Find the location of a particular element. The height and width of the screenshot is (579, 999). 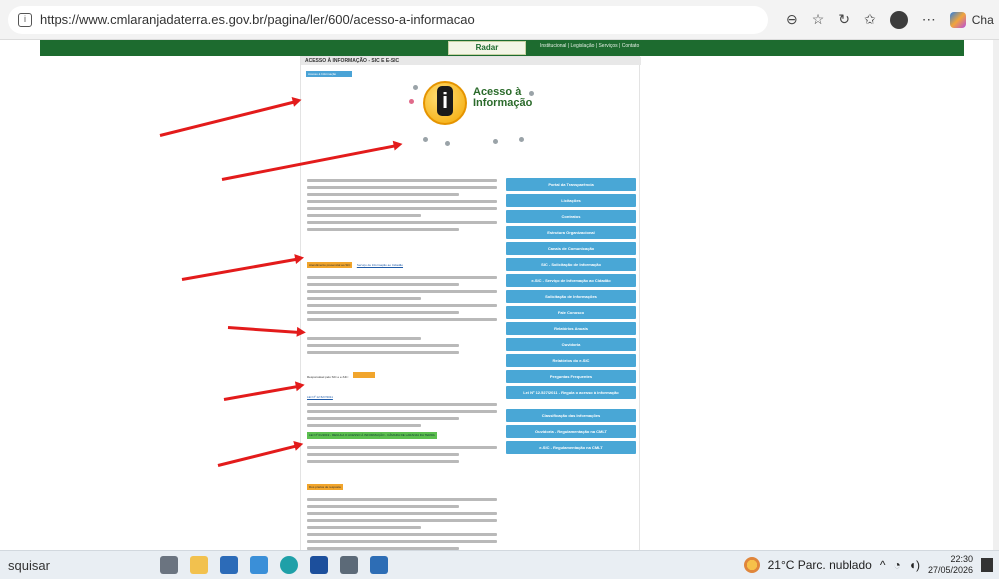

task-view-icon is located at coordinates (169, 565).